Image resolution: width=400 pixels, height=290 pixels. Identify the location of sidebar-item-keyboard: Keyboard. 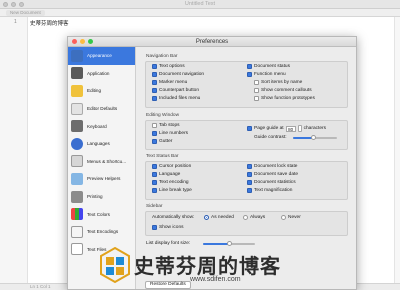
(101, 126).